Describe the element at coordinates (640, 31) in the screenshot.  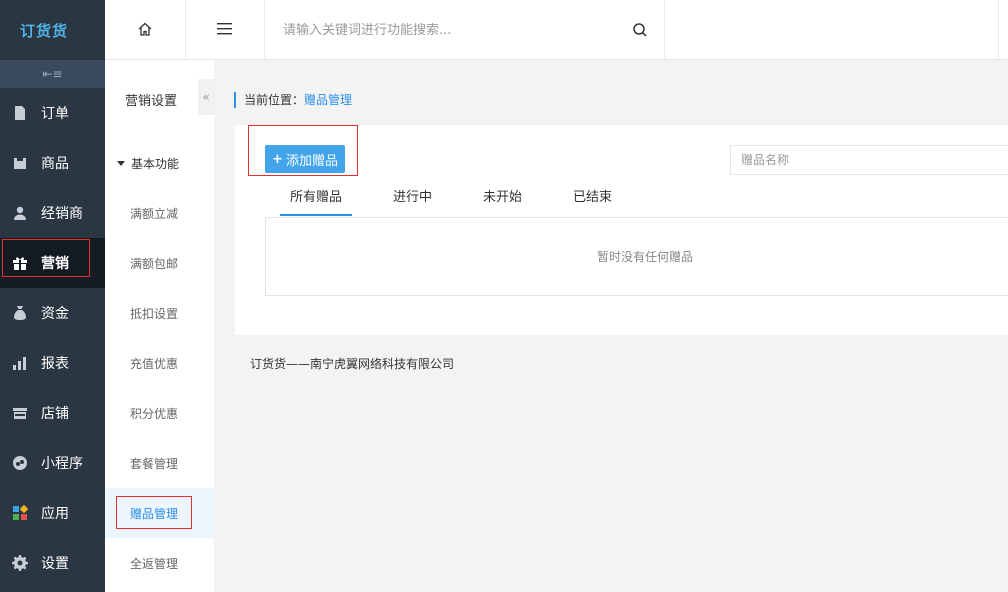
I see `search-icon` at that location.